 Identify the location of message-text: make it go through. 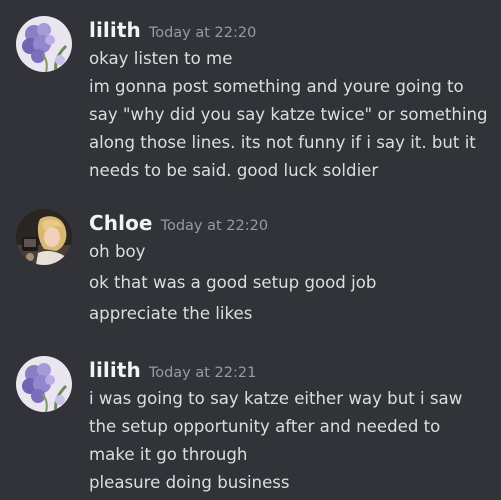
(168, 454).